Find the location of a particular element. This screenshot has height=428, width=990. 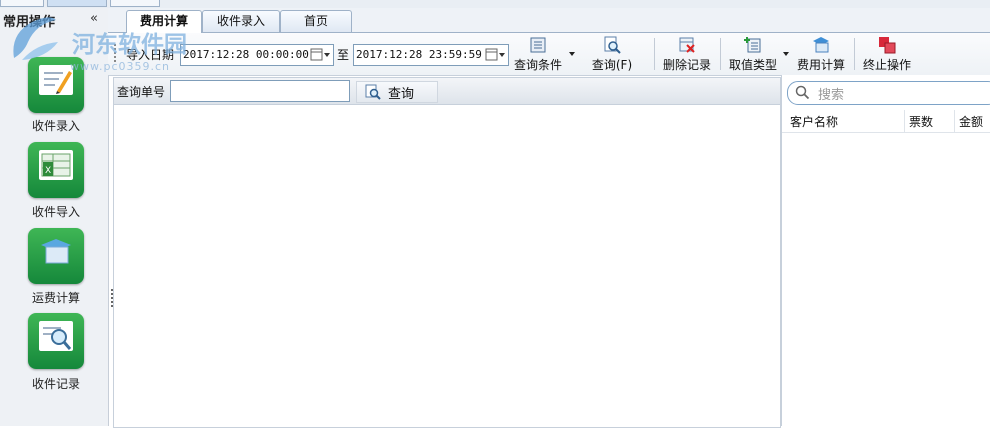

nav-label: 收件录入 is located at coordinates (55, 126).